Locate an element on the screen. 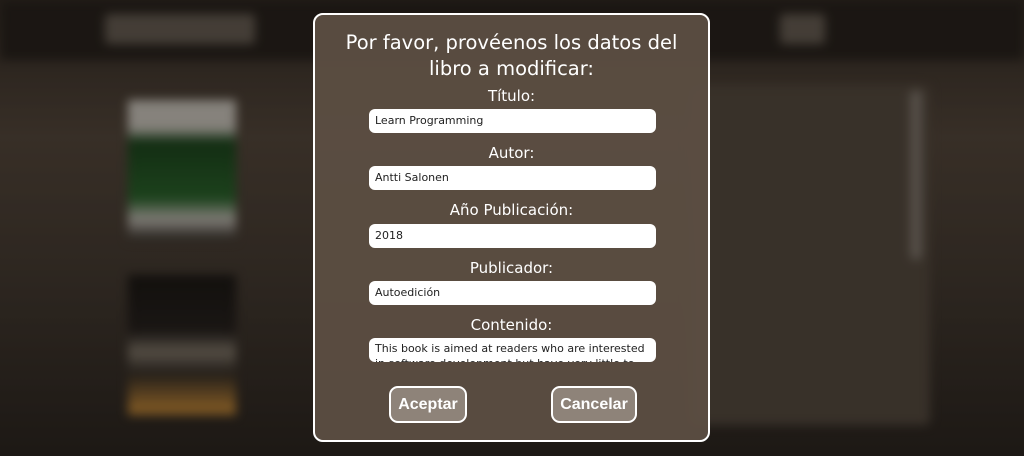 This screenshot has height=456, width=1024. content-label: Contenido: is located at coordinates (511, 325).